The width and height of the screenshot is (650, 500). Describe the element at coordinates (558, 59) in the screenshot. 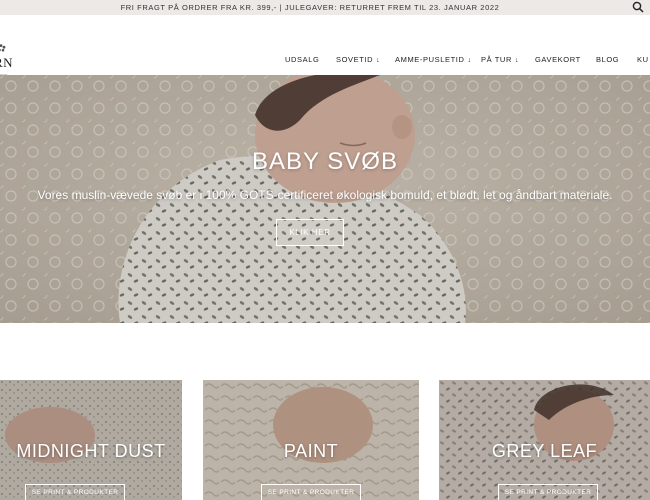

I see `nav-item-gavekort: GAVEKORT` at that location.